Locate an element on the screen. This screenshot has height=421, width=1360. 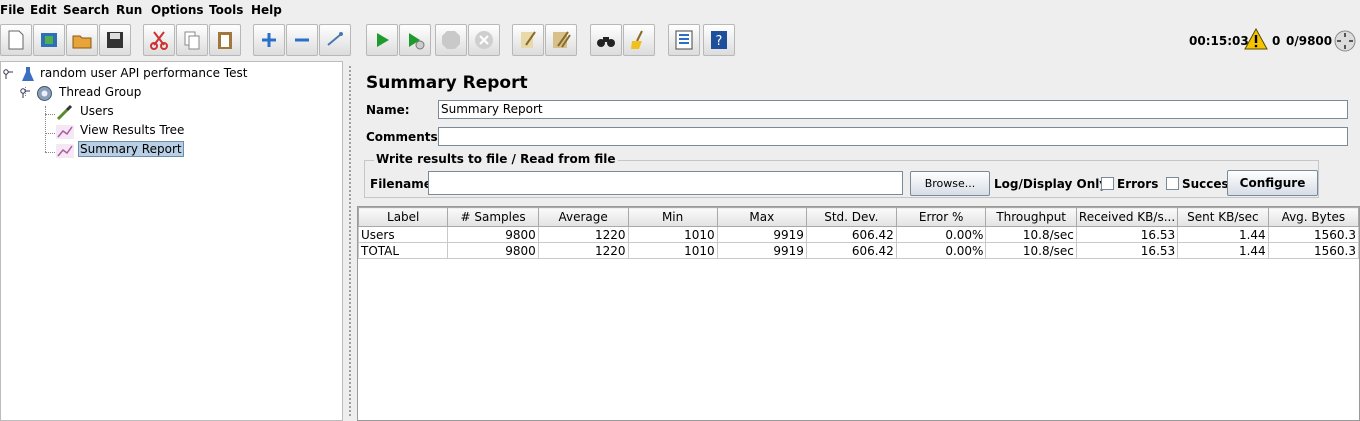
column-header: Throughput is located at coordinates (1031, 217).